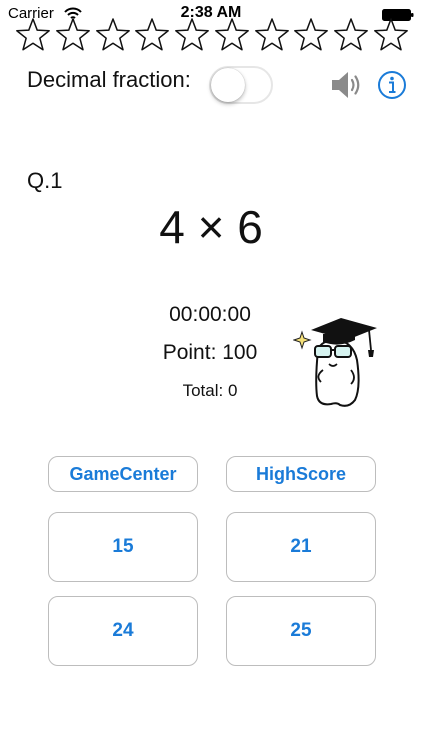 Image resolution: width=422 pixels, height=750 pixels. I want to click on toggle-knob, so click(228, 85).